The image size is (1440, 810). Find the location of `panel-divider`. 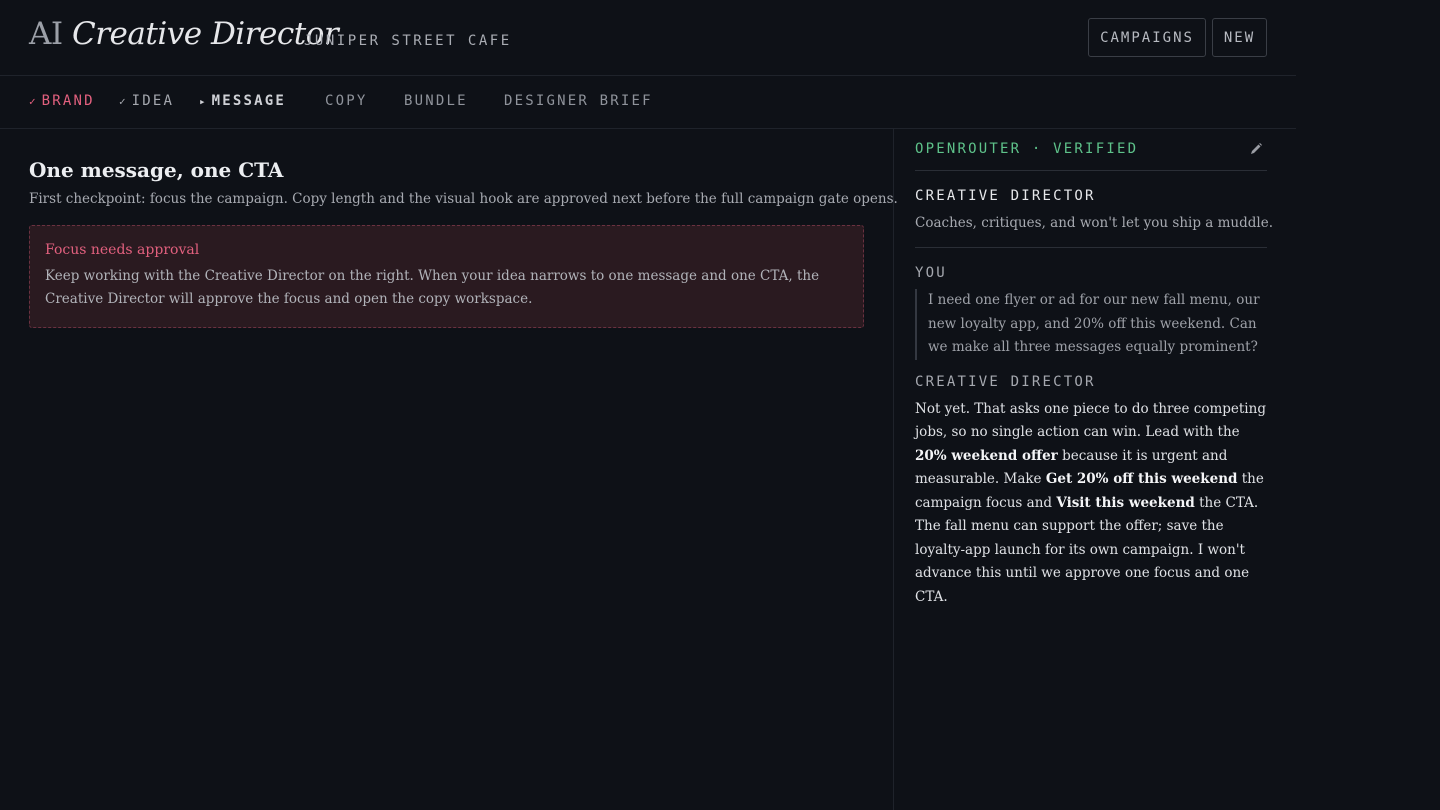

panel-divider is located at coordinates (893, 469).